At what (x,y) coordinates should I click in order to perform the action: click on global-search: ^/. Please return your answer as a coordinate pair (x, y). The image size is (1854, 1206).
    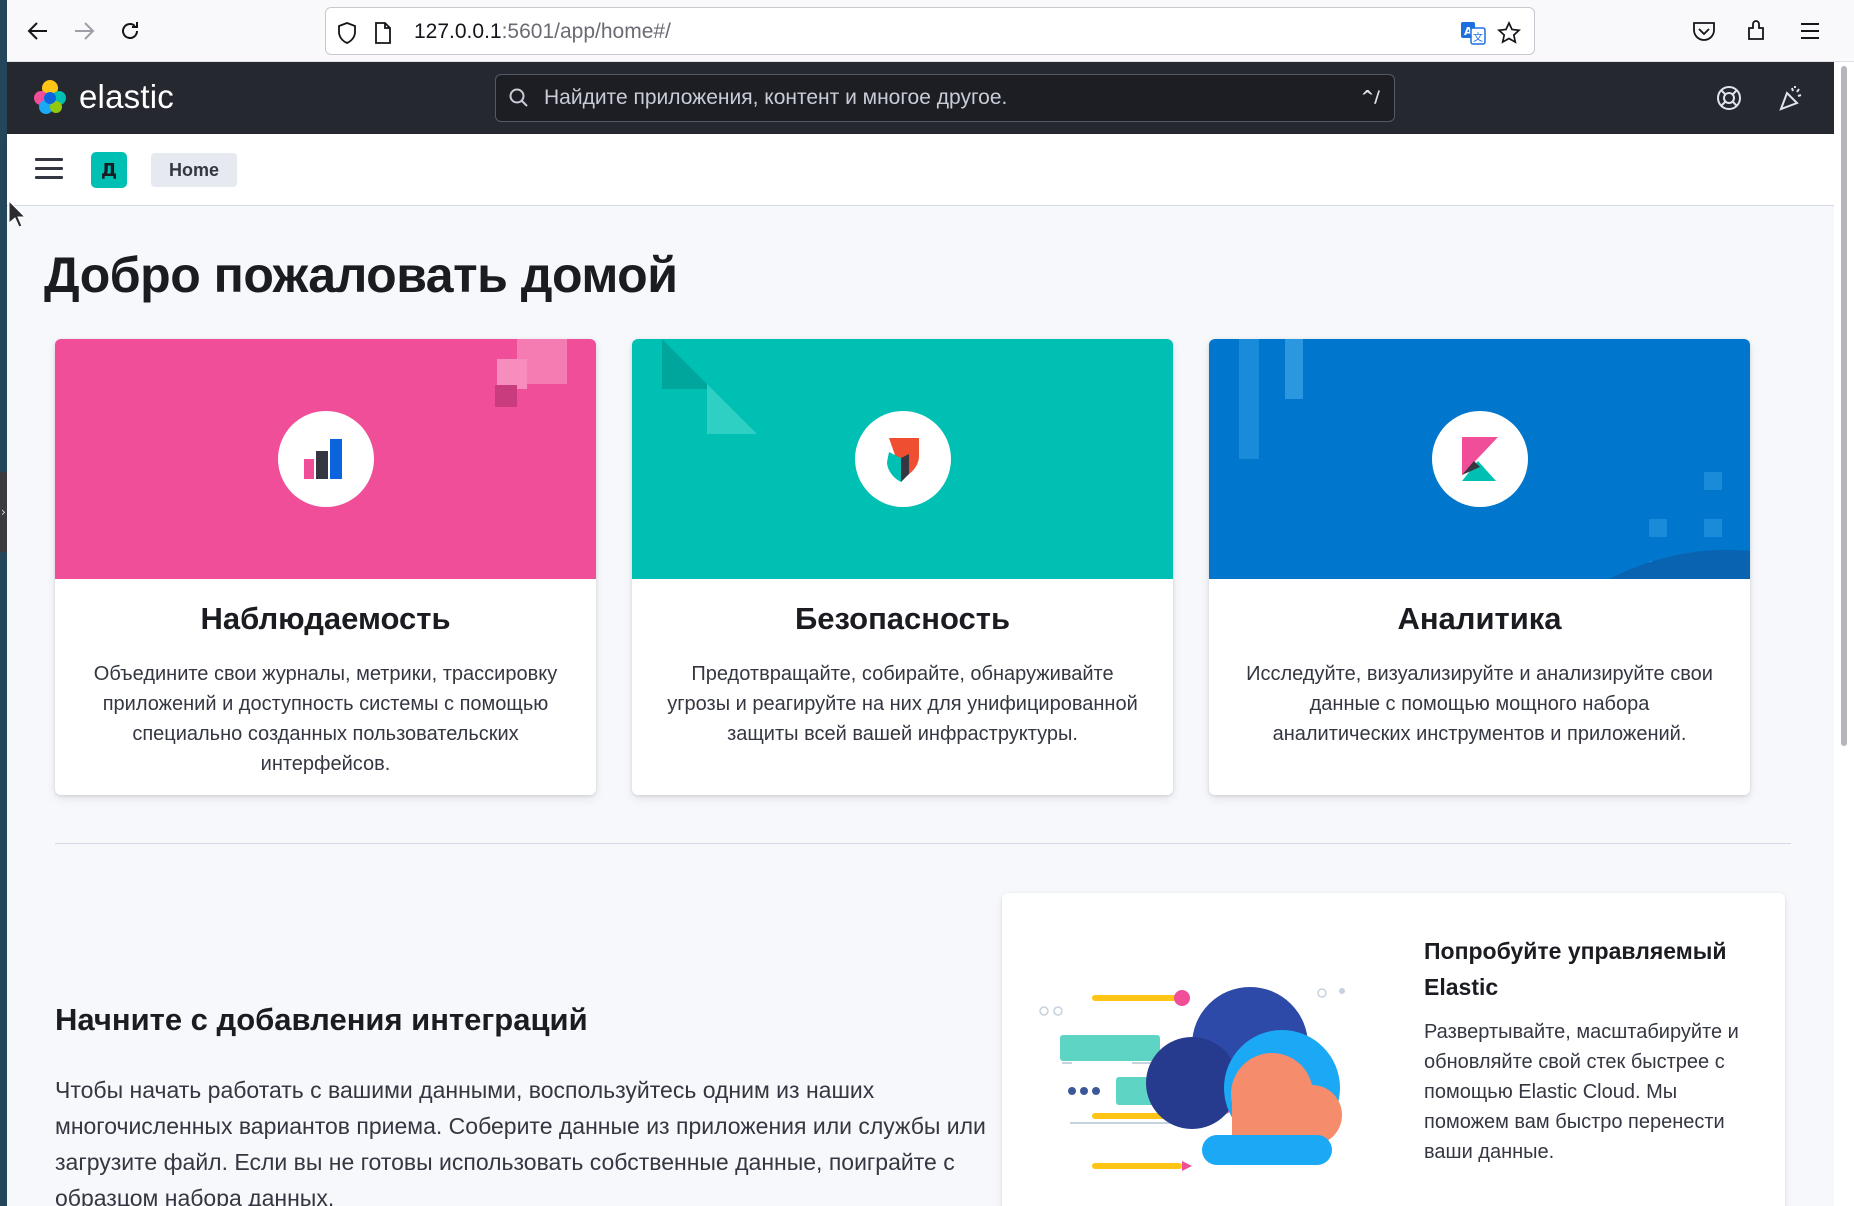
    Looking at the image, I should click on (945, 98).